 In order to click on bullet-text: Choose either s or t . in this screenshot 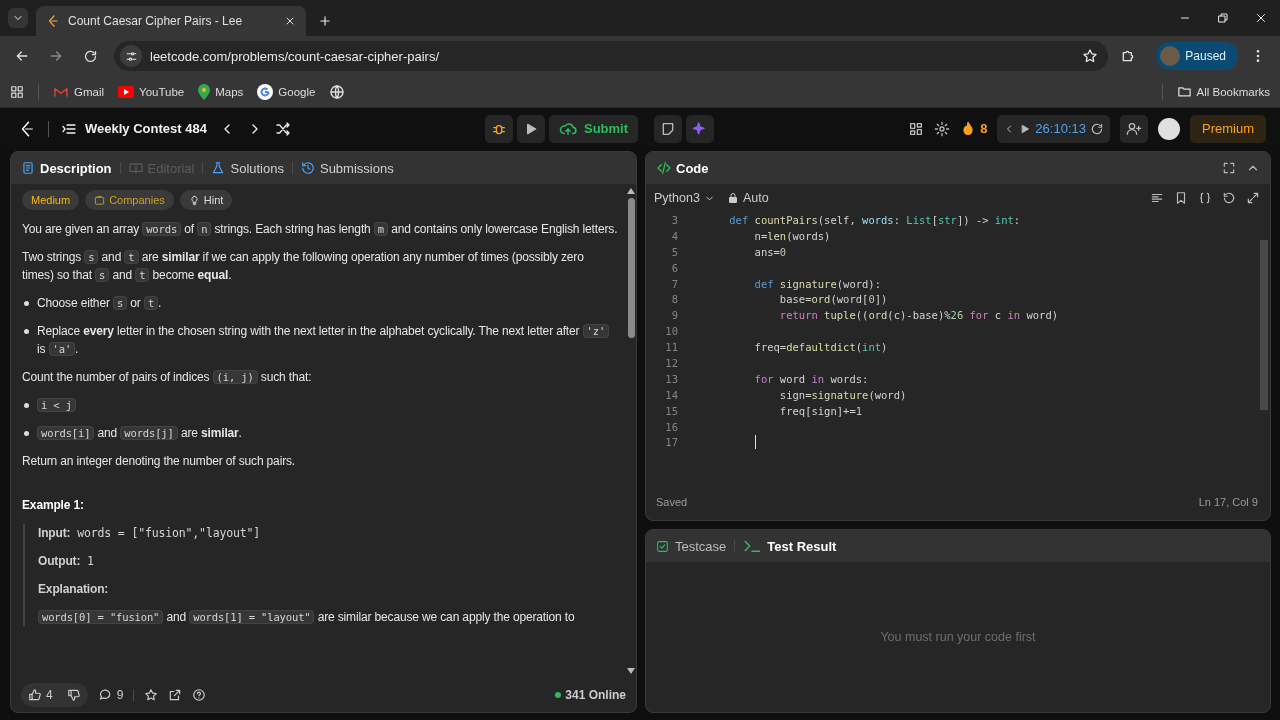, I will do `click(99, 303)`.